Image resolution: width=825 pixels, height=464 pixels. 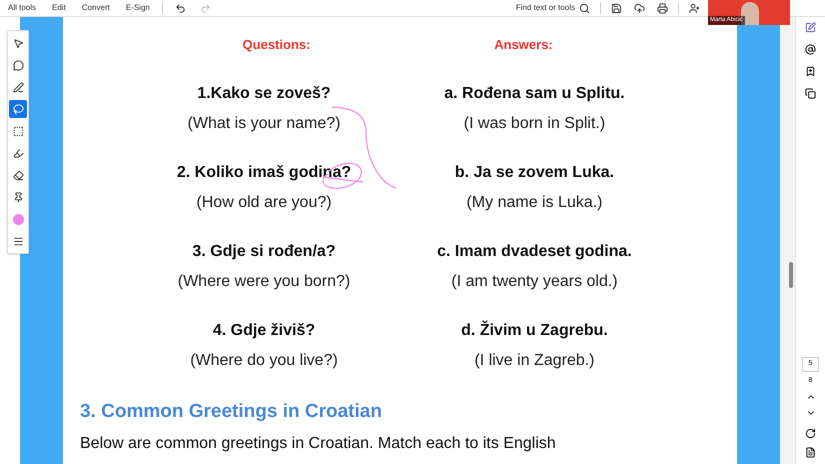 I want to click on question-translation: (Where were you born?), so click(x=264, y=282).